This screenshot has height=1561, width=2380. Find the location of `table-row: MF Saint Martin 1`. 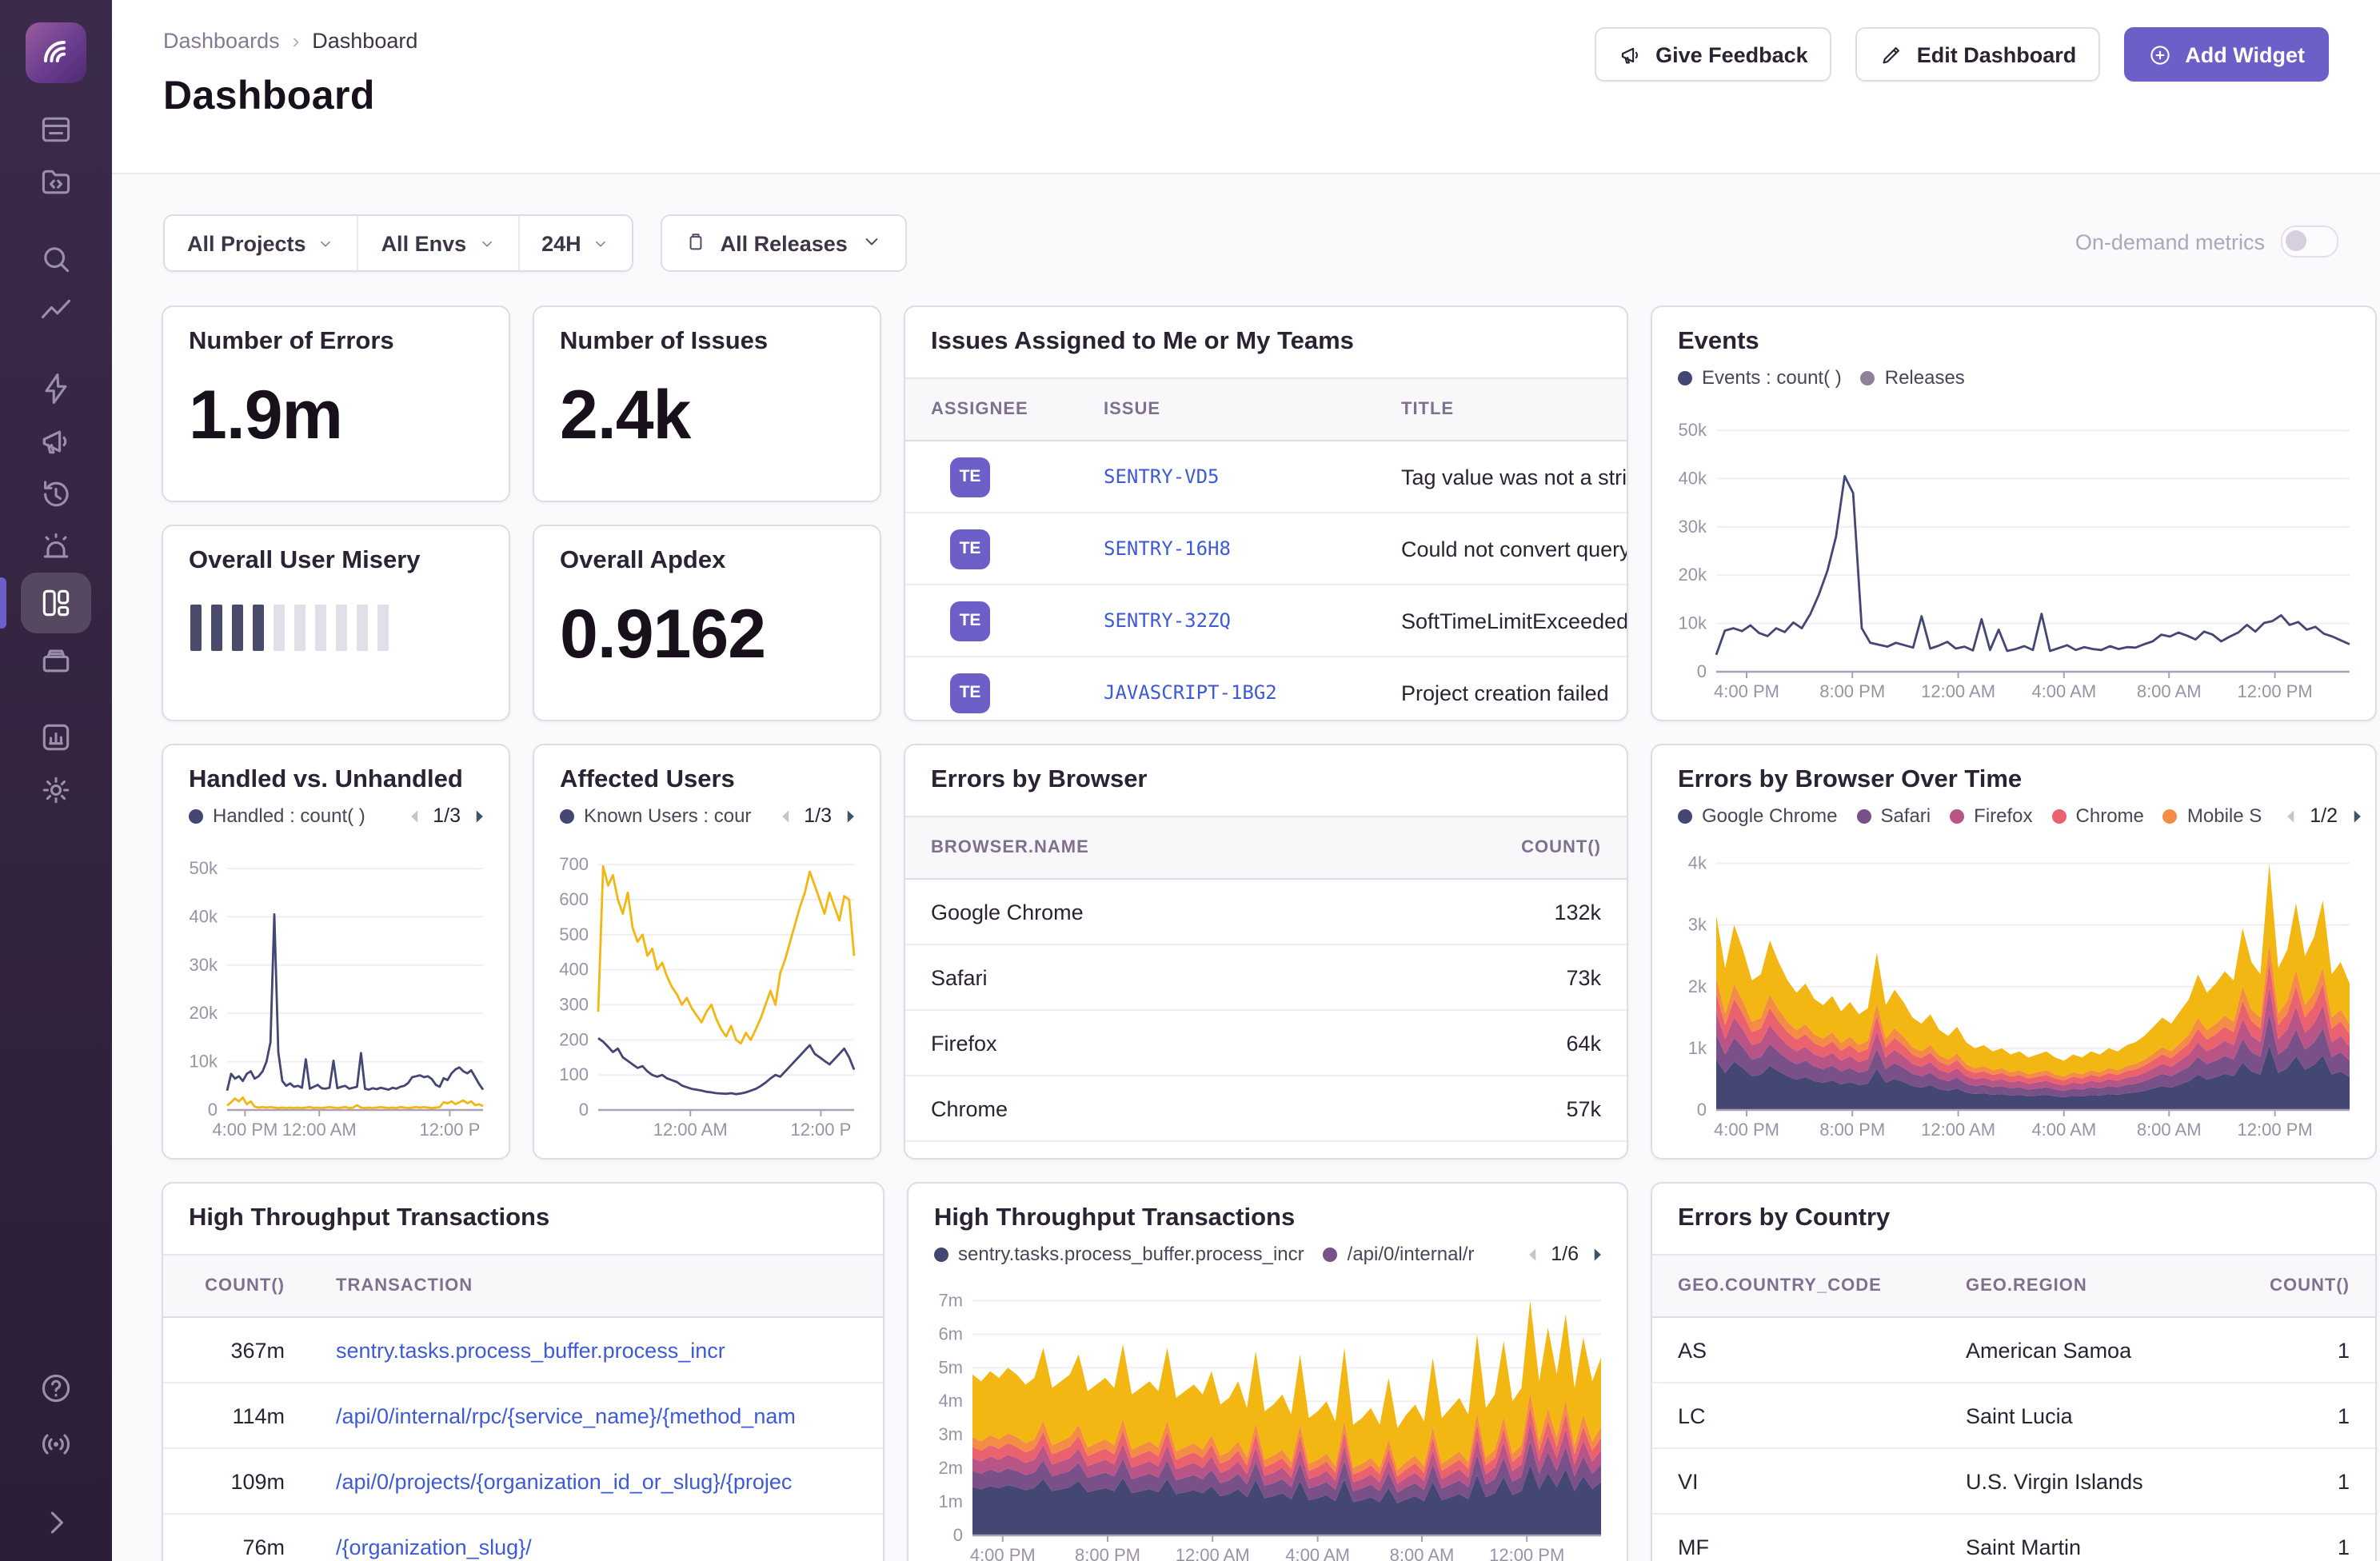

table-row: MF Saint Martin 1 is located at coordinates (2013, 1538).